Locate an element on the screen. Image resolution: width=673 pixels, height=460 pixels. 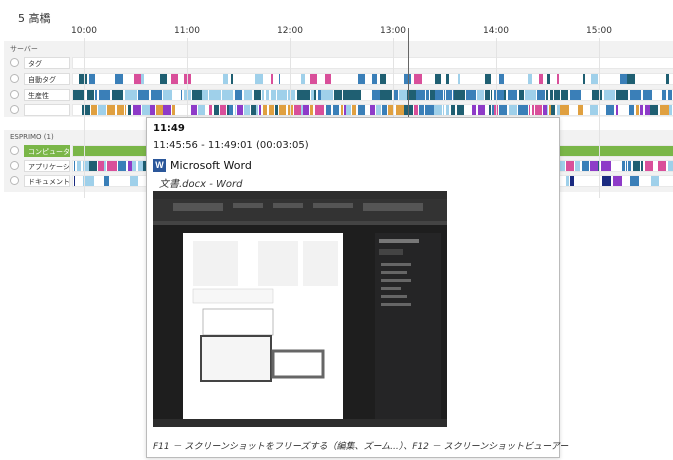
row-label: コンピュータの使用 is located at coordinates (47, 151).